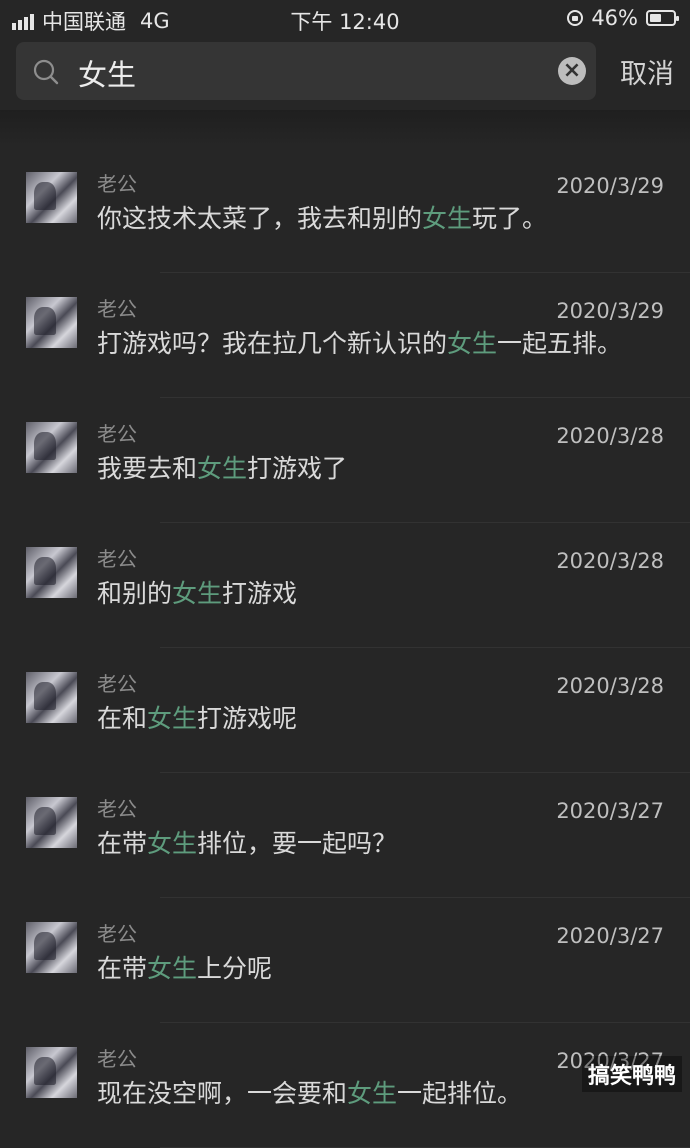  I want to click on message-text-before: 打游戏吗？我在拉几个新认识的, so click(272, 343).